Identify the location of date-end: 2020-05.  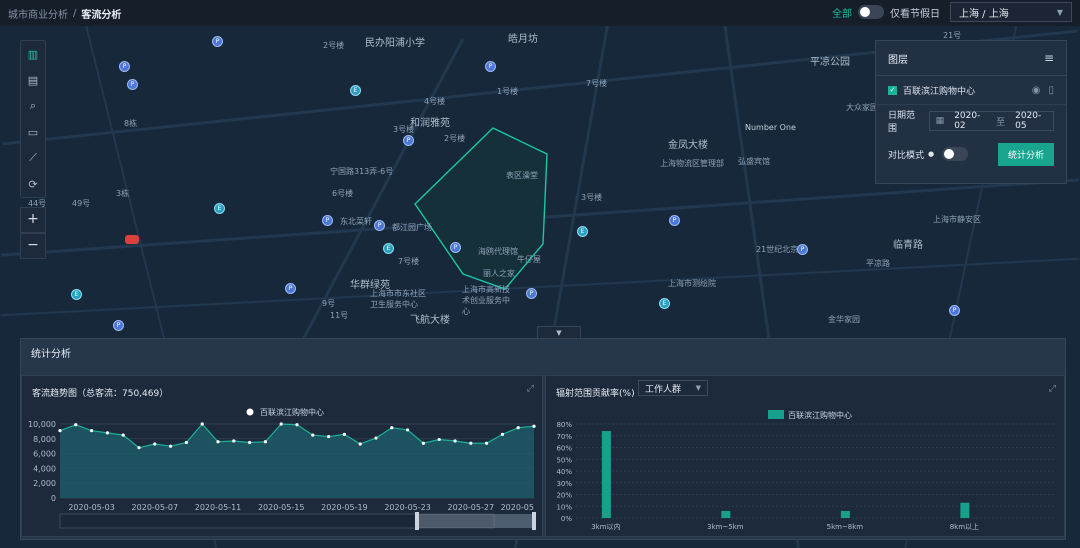
(1031, 121).